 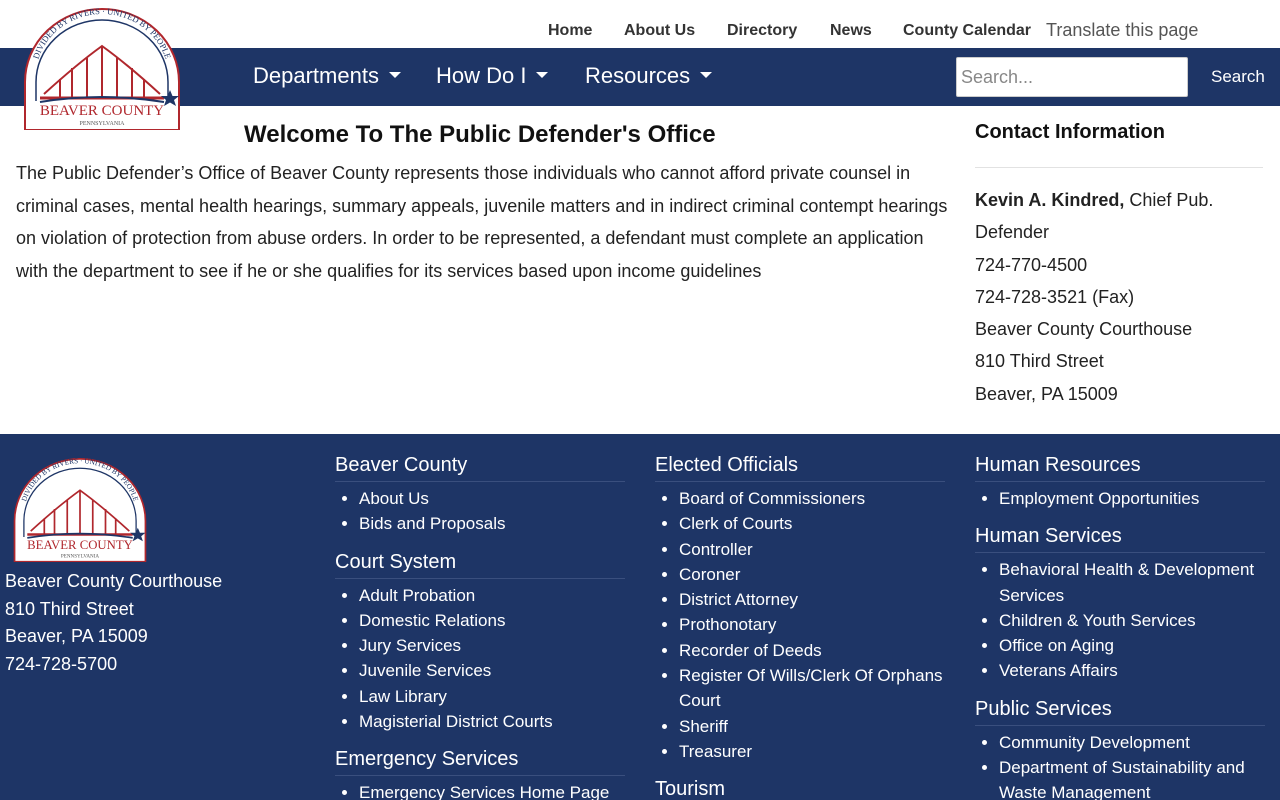 What do you see at coordinates (316, 75) in the screenshot?
I see `nav-departments-label: Departments` at bounding box center [316, 75].